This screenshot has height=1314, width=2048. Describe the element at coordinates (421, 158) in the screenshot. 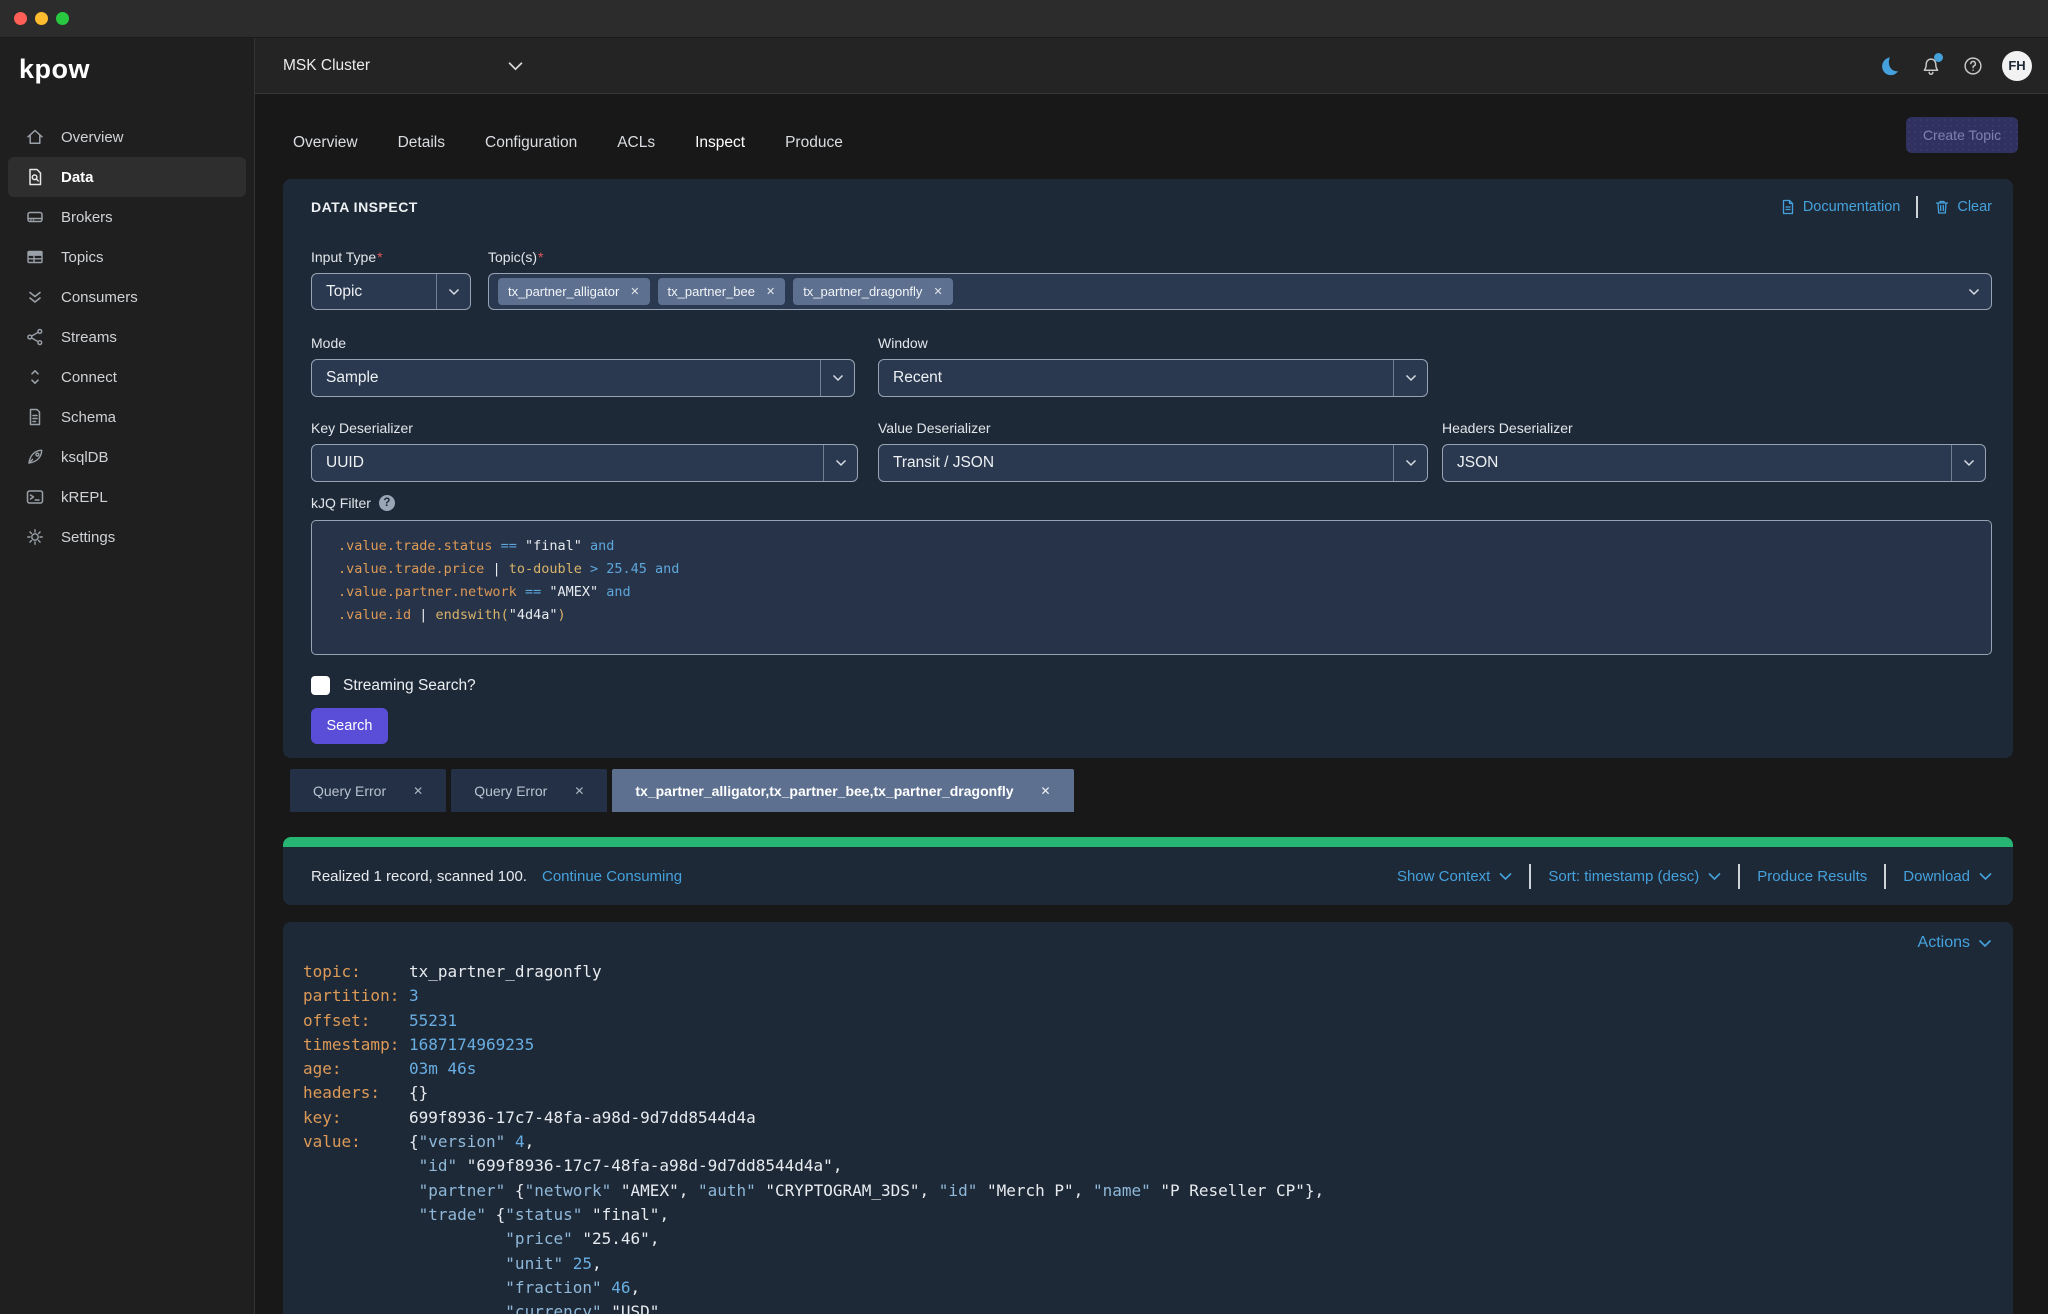

I see `tab-details: Details` at that location.